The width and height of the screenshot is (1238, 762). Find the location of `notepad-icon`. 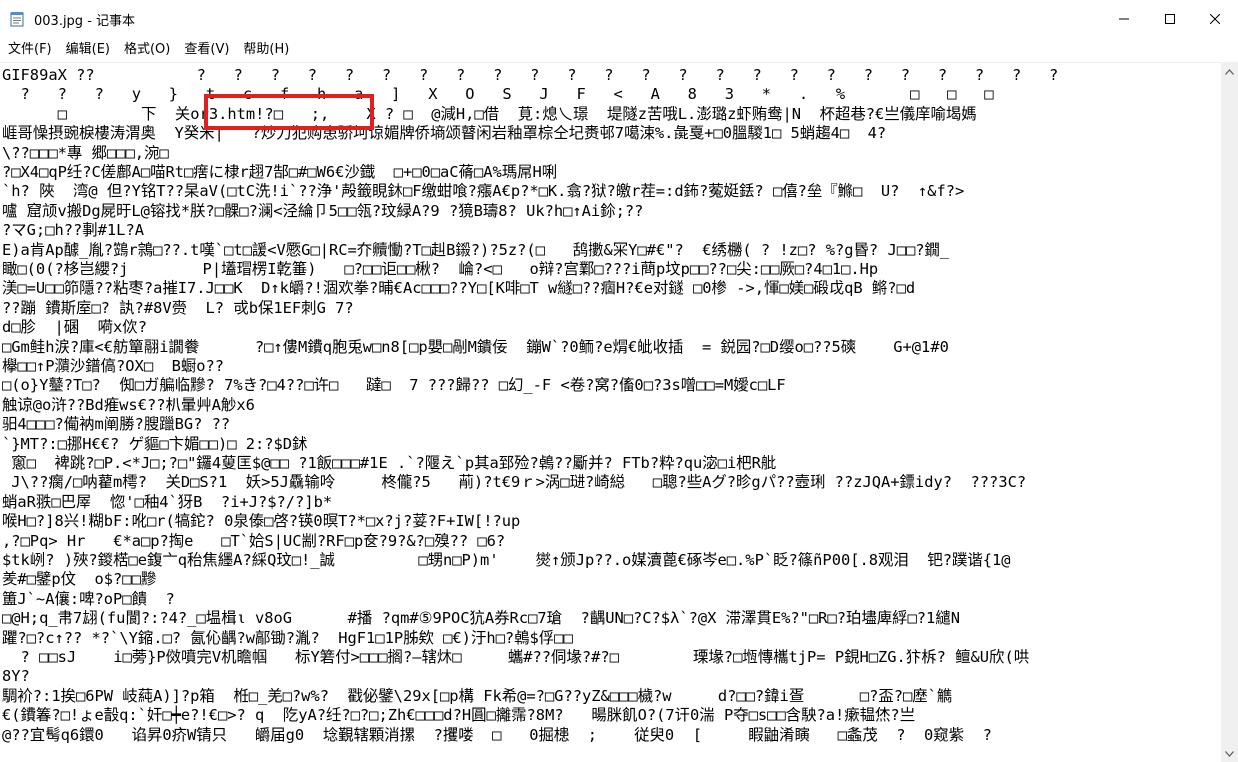

notepad-icon is located at coordinates (17, 19).